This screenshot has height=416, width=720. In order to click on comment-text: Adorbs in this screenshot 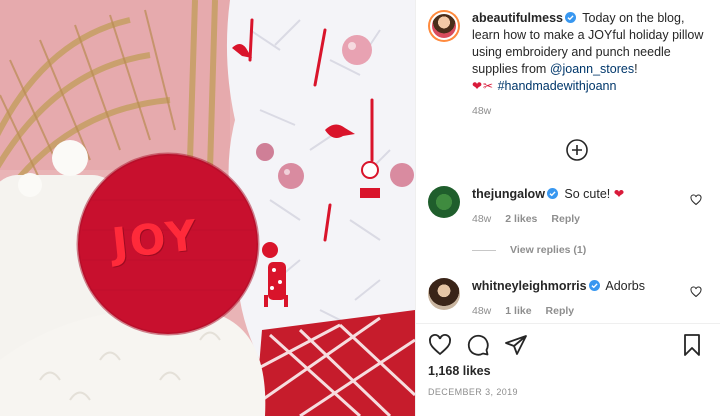, I will do `click(623, 286)`.